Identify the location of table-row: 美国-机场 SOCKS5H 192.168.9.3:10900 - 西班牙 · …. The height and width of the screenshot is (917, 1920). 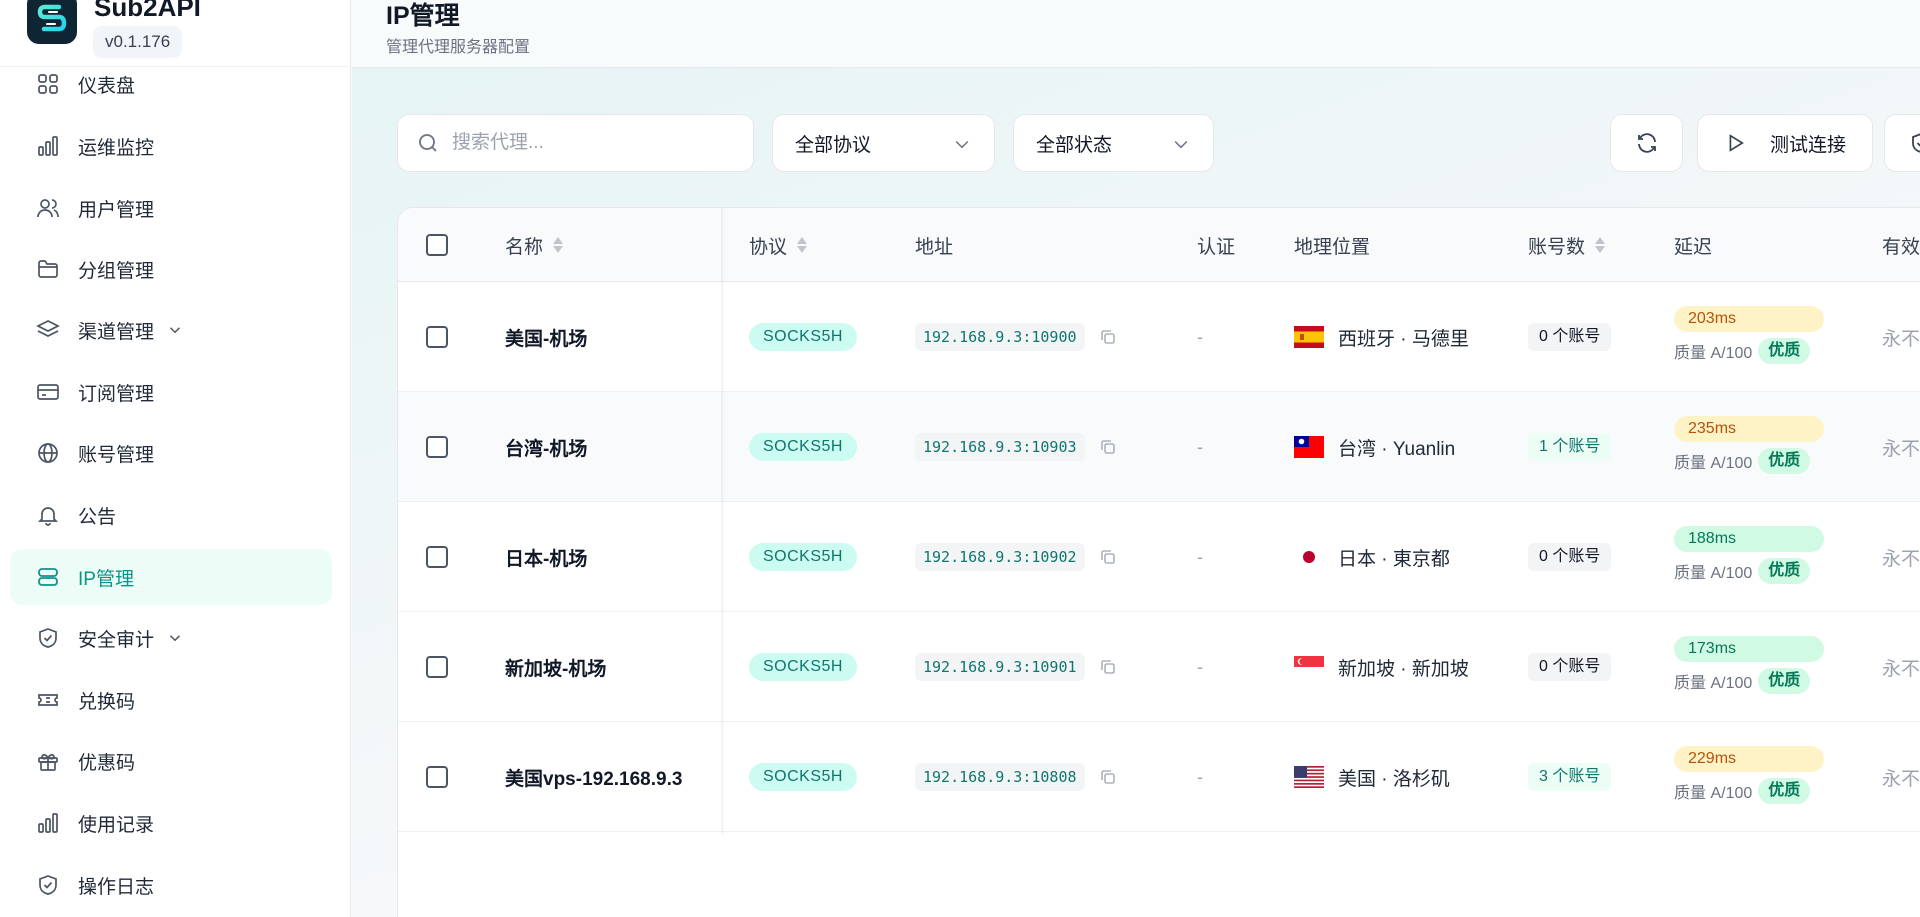
(1159, 337).